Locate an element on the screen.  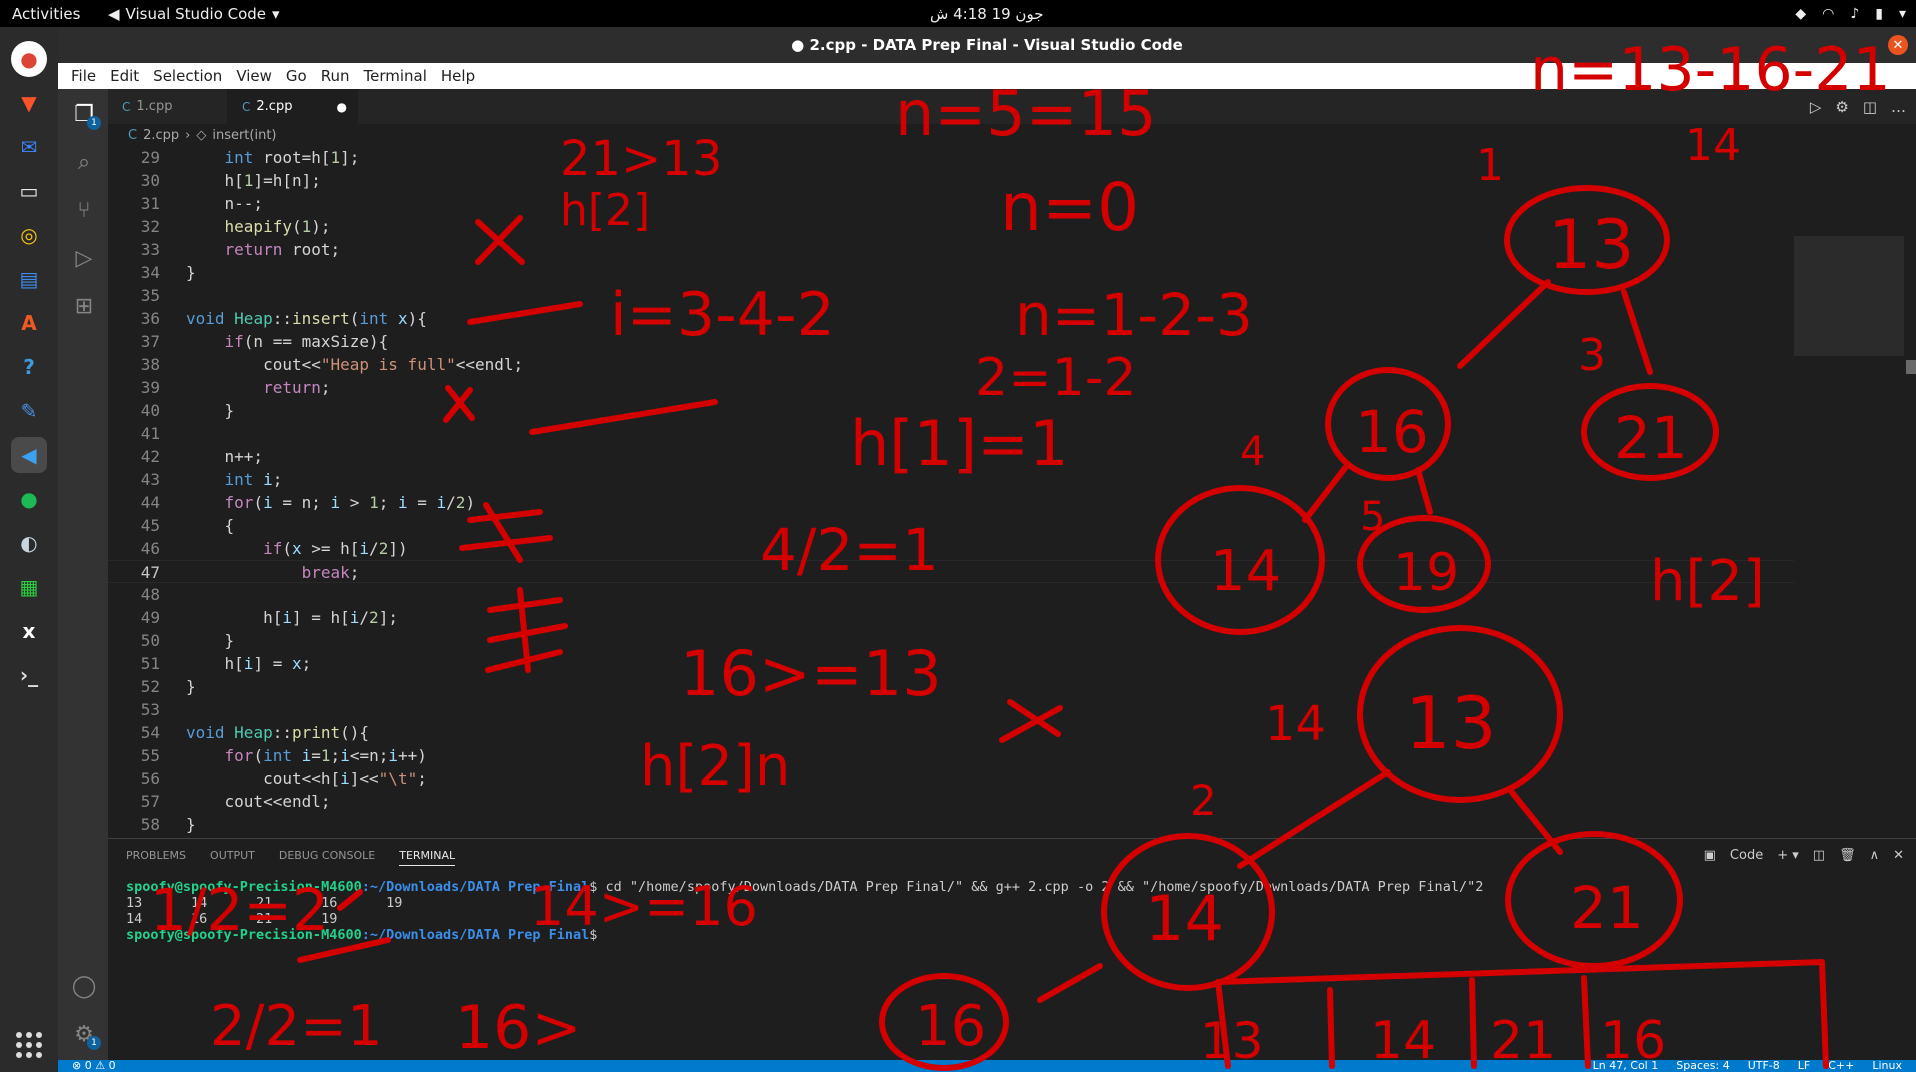
software-center-icon: A is located at coordinates (29, 323).